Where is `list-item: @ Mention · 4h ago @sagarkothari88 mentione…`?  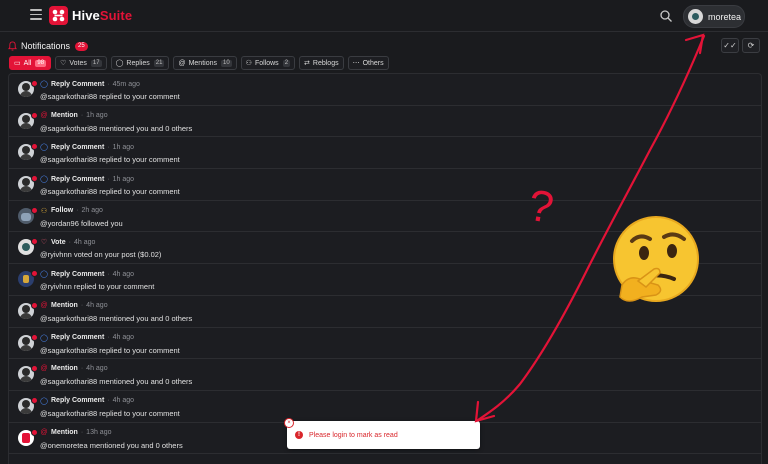 list-item: @ Mention · 4h ago @sagarkothari88 mentione… is located at coordinates (385, 375).